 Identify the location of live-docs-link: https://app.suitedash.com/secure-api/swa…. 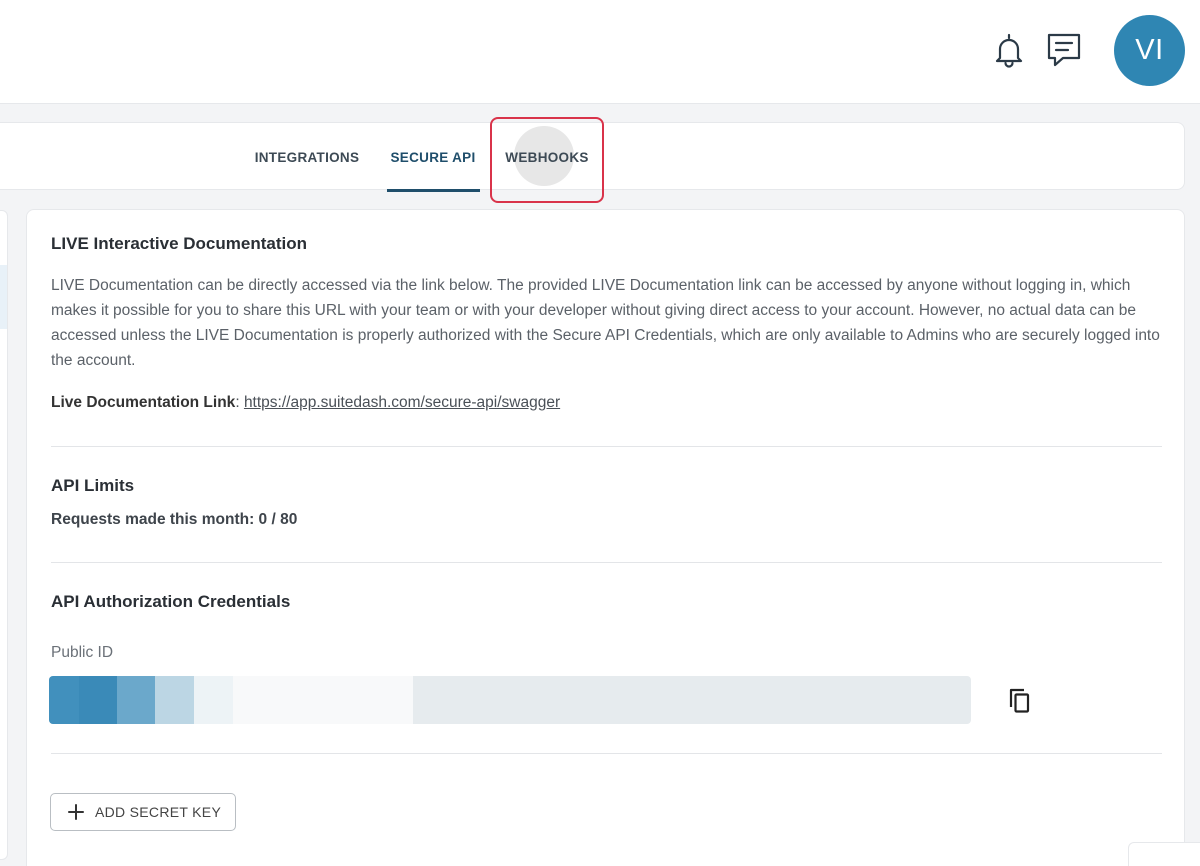
(402, 402).